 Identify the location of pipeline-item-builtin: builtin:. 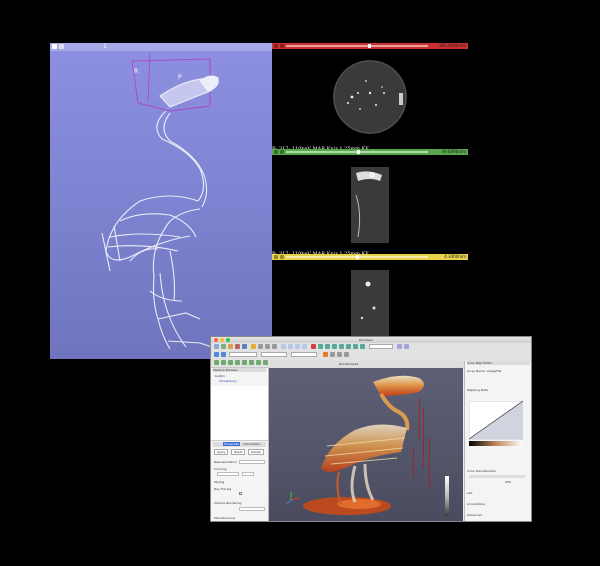
(220, 376).